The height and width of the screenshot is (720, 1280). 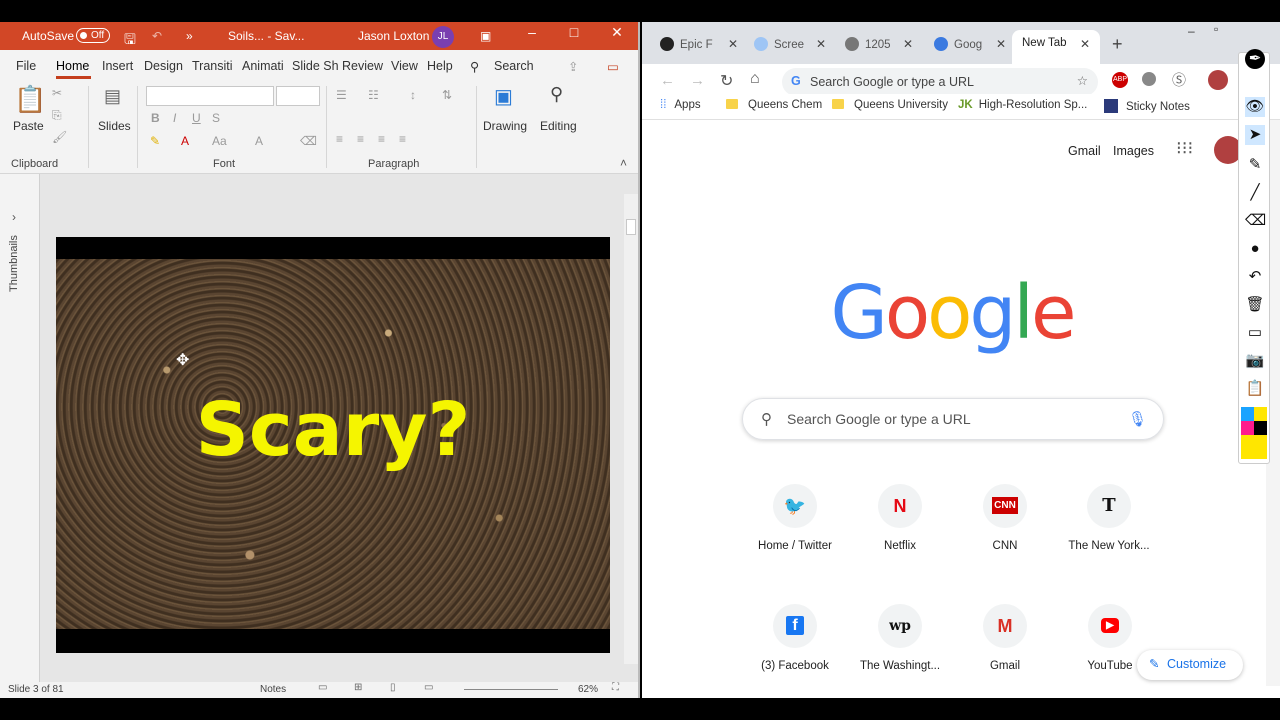 What do you see at coordinates (413, 95) in the screenshot?
I see `line-spacing-icon: ↕` at bounding box center [413, 95].